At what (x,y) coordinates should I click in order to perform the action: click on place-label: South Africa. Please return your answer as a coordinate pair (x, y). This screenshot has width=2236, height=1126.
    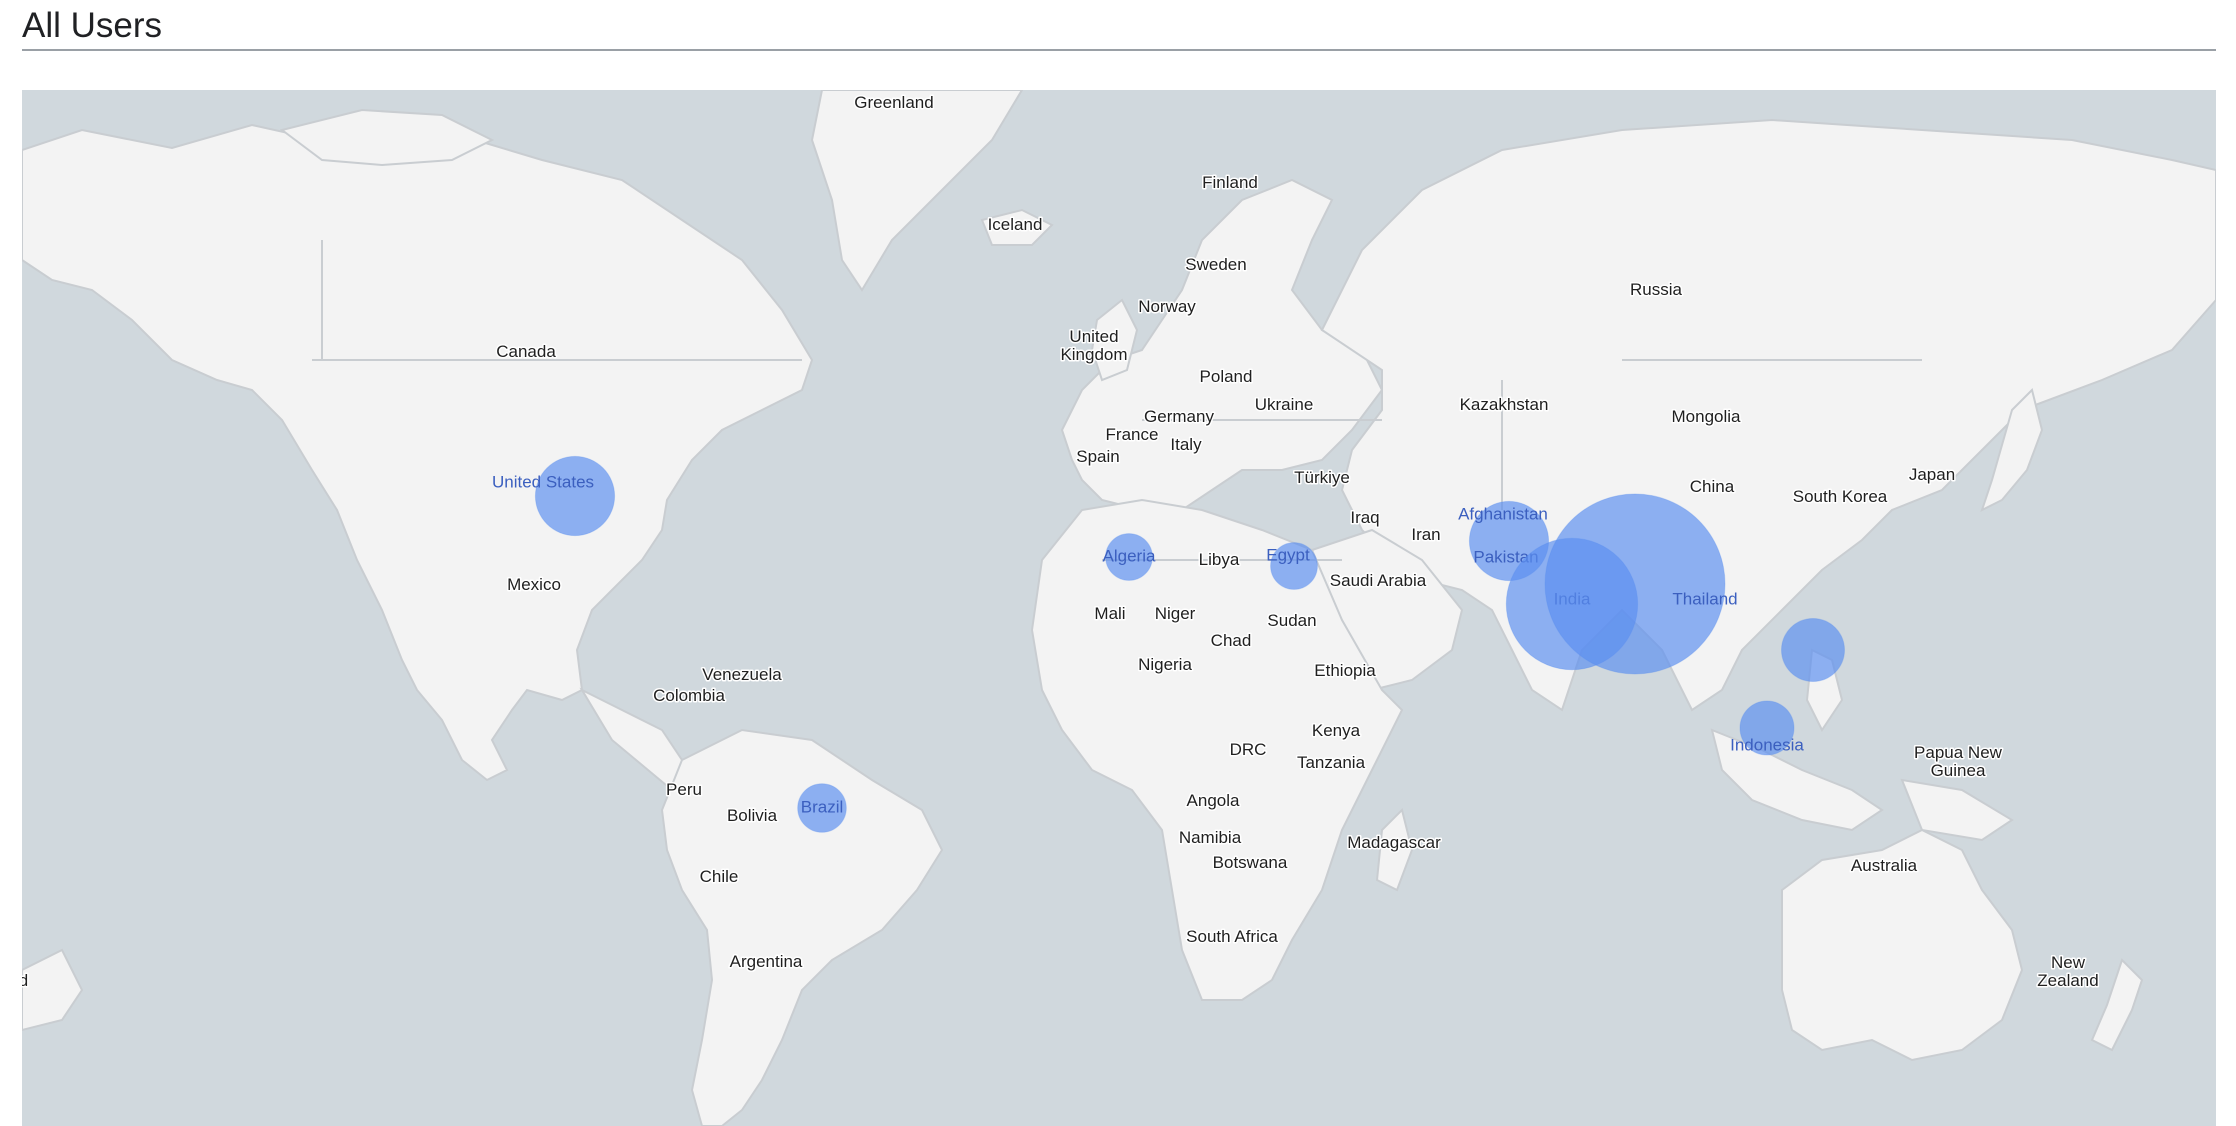
    Looking at the image, I should click on (1232, 936).